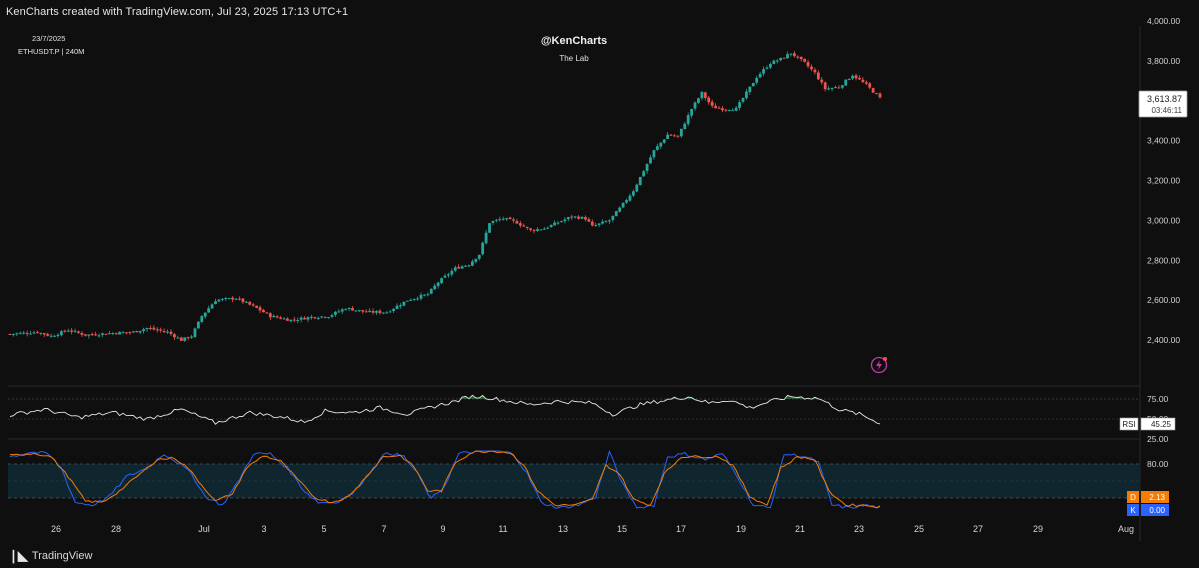 The image size is (1199, 568). What do you see at coordinates (859, 529) in the screenshot?
I see `time-tick-label: 23` at bounding box center [859, 529].